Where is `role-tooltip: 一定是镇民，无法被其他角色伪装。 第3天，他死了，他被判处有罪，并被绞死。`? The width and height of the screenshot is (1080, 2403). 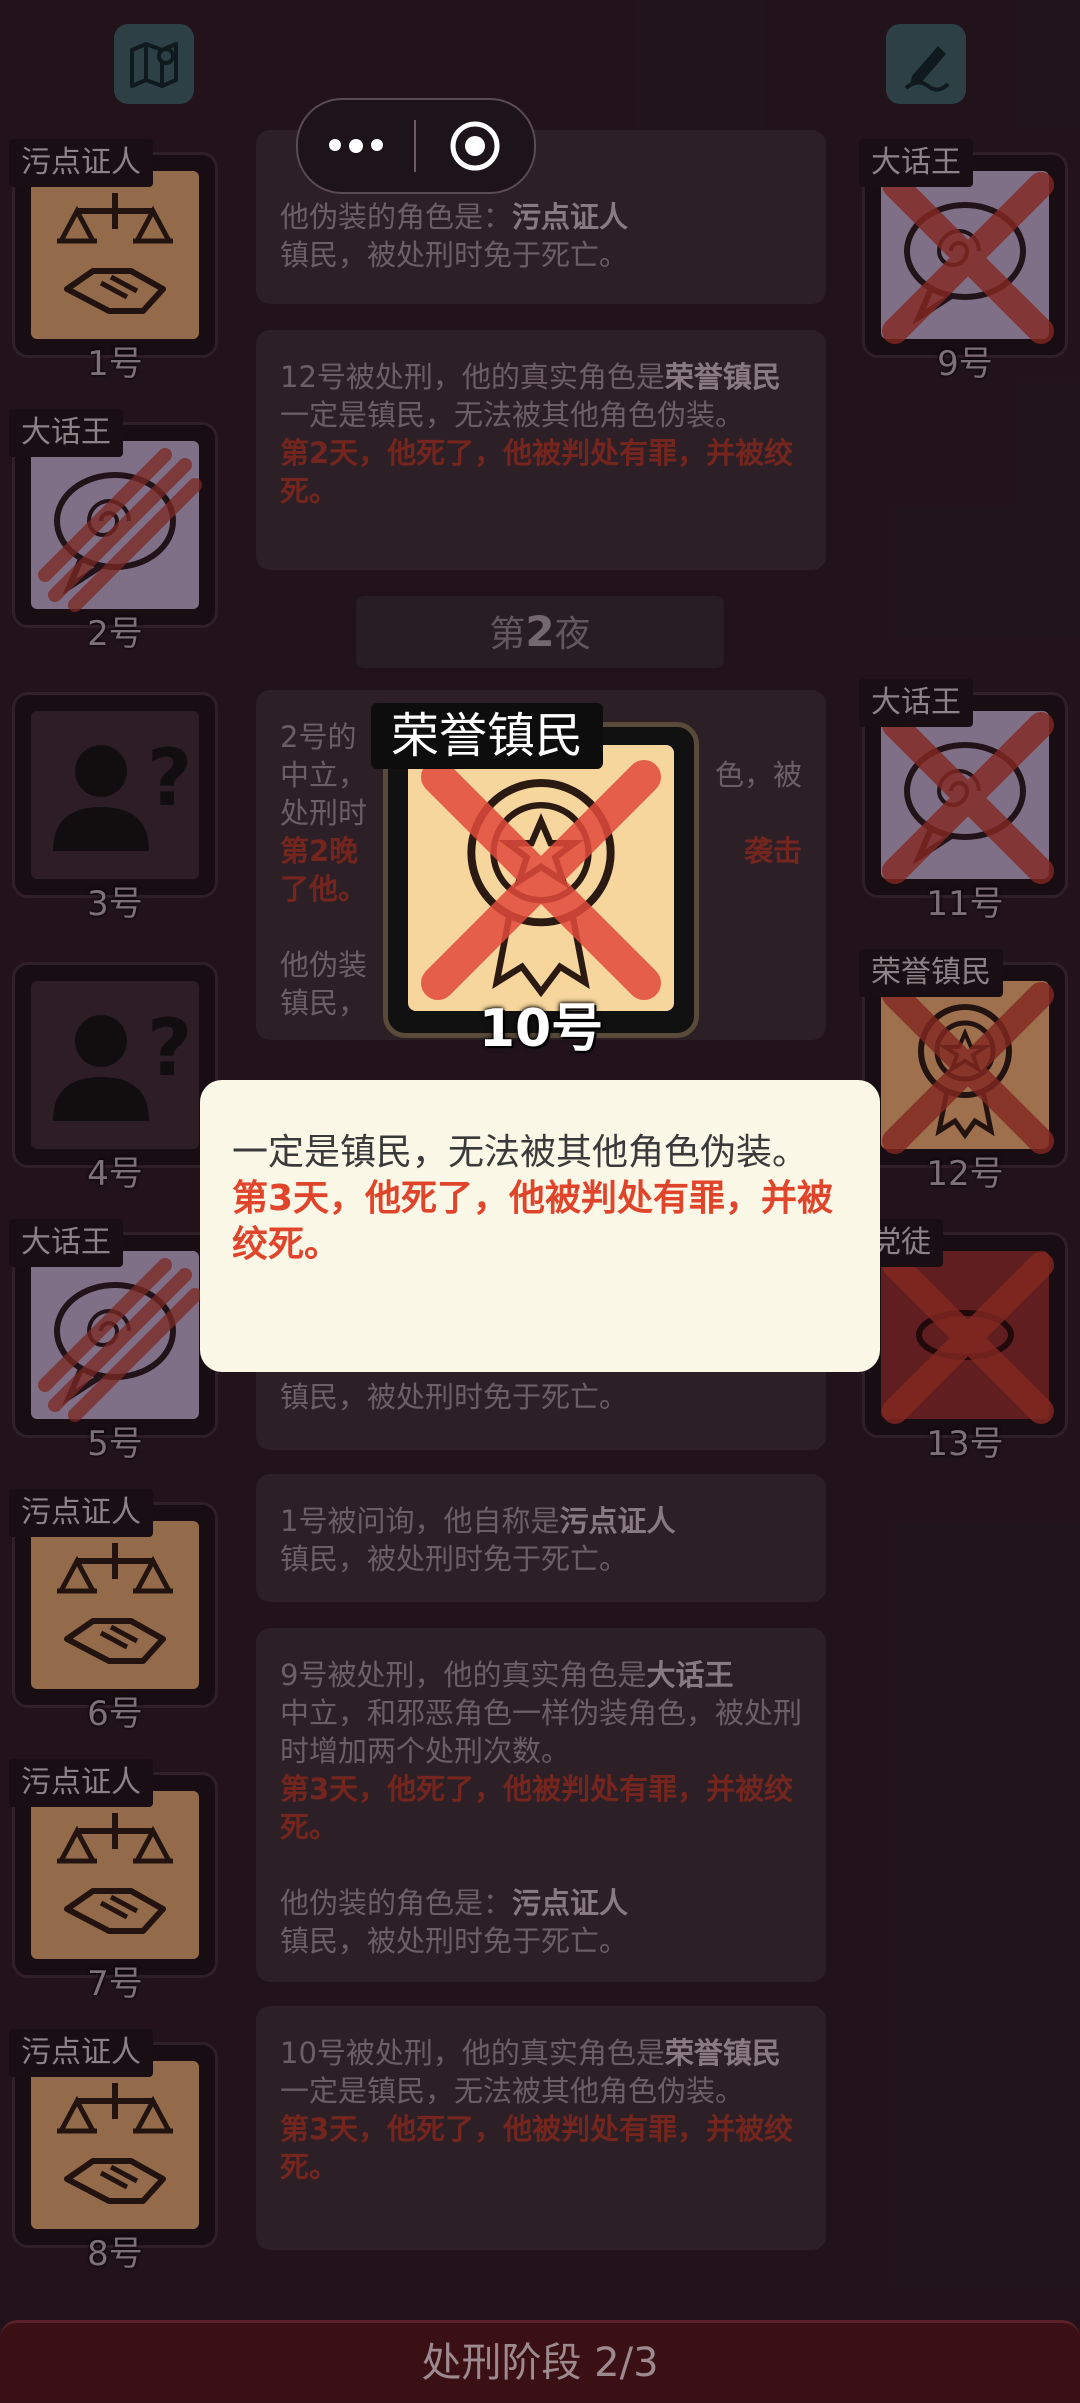 role-tooltip: 一定是镇民，无法被其他角色伪装。 第3天，他死了，他被判处有罪，并被绞死。 is located at coordinates (540, 1226).